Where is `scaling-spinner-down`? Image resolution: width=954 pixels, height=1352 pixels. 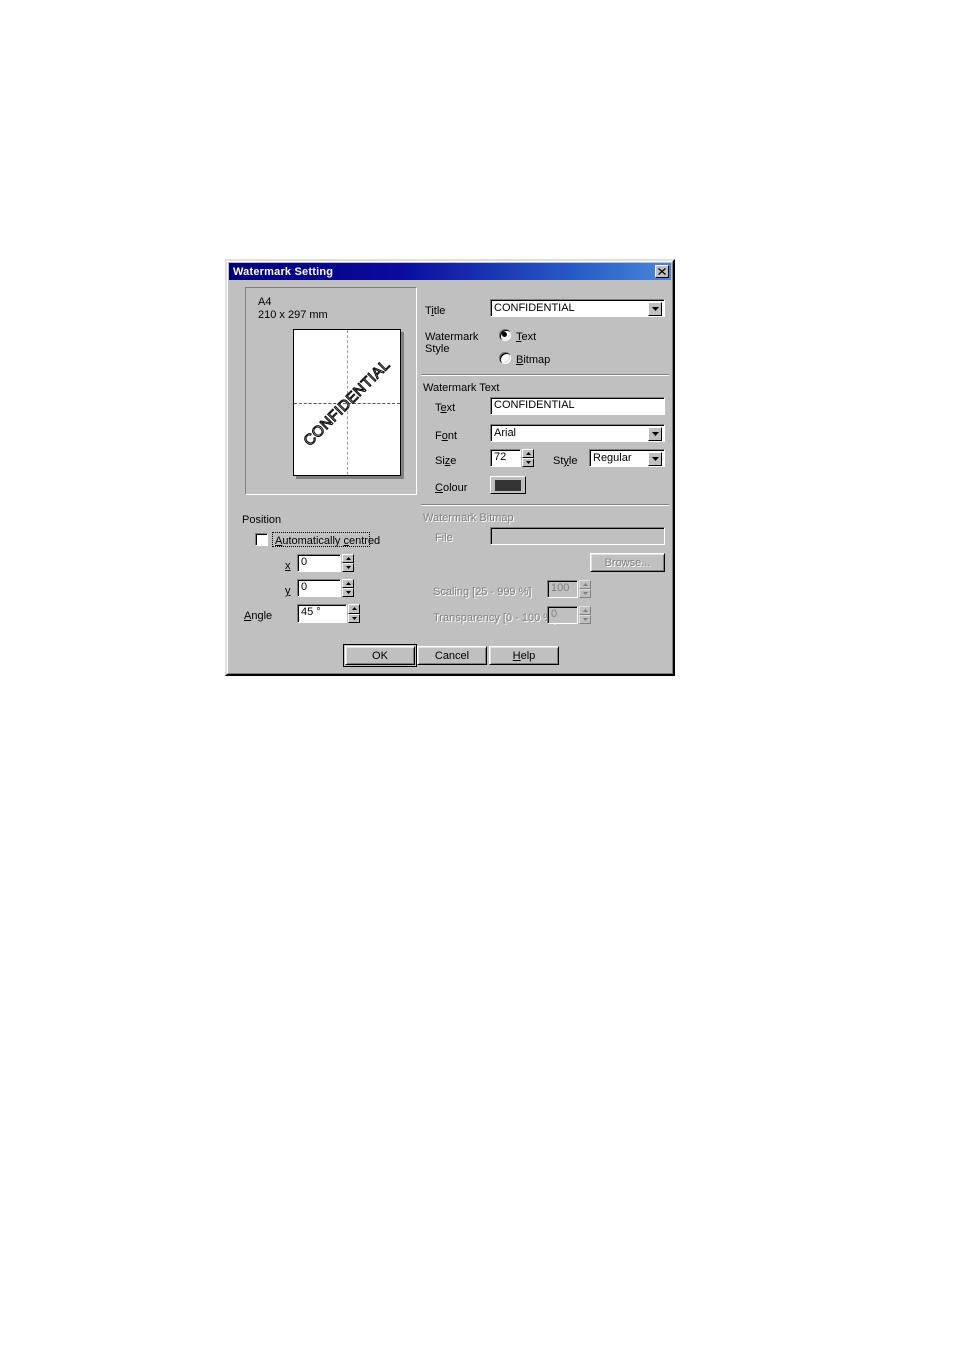
scaling-spinner-down is located at coordinates (585, 593).